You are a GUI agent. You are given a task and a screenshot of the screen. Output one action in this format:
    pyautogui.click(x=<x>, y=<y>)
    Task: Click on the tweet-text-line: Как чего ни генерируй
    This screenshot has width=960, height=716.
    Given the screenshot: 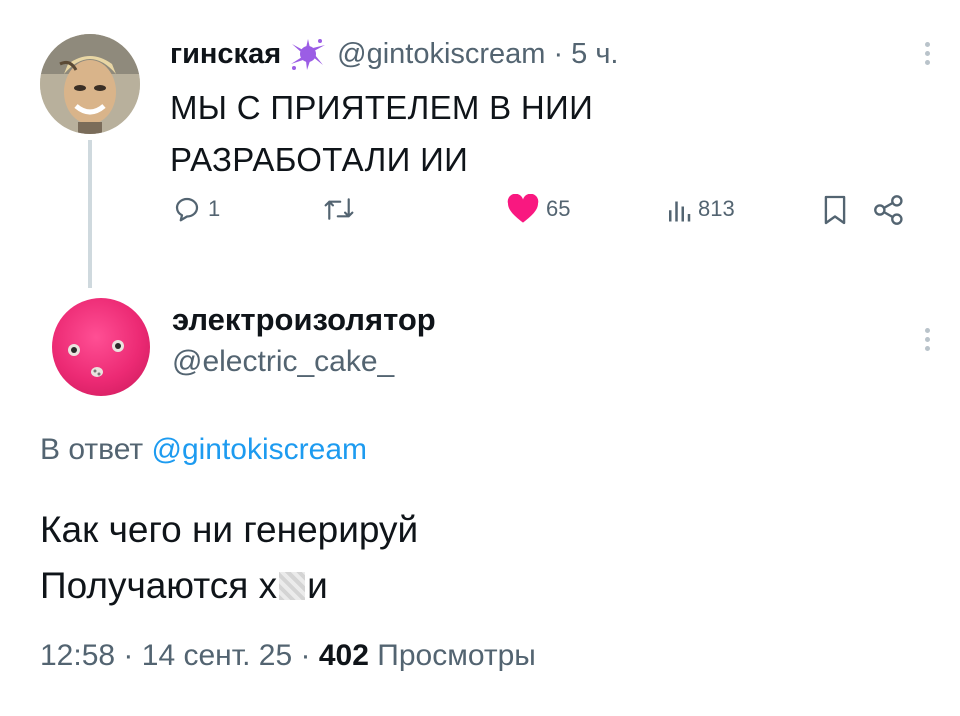 What is the action you would take?
    pyautogui.click(x=229, y=529)
    